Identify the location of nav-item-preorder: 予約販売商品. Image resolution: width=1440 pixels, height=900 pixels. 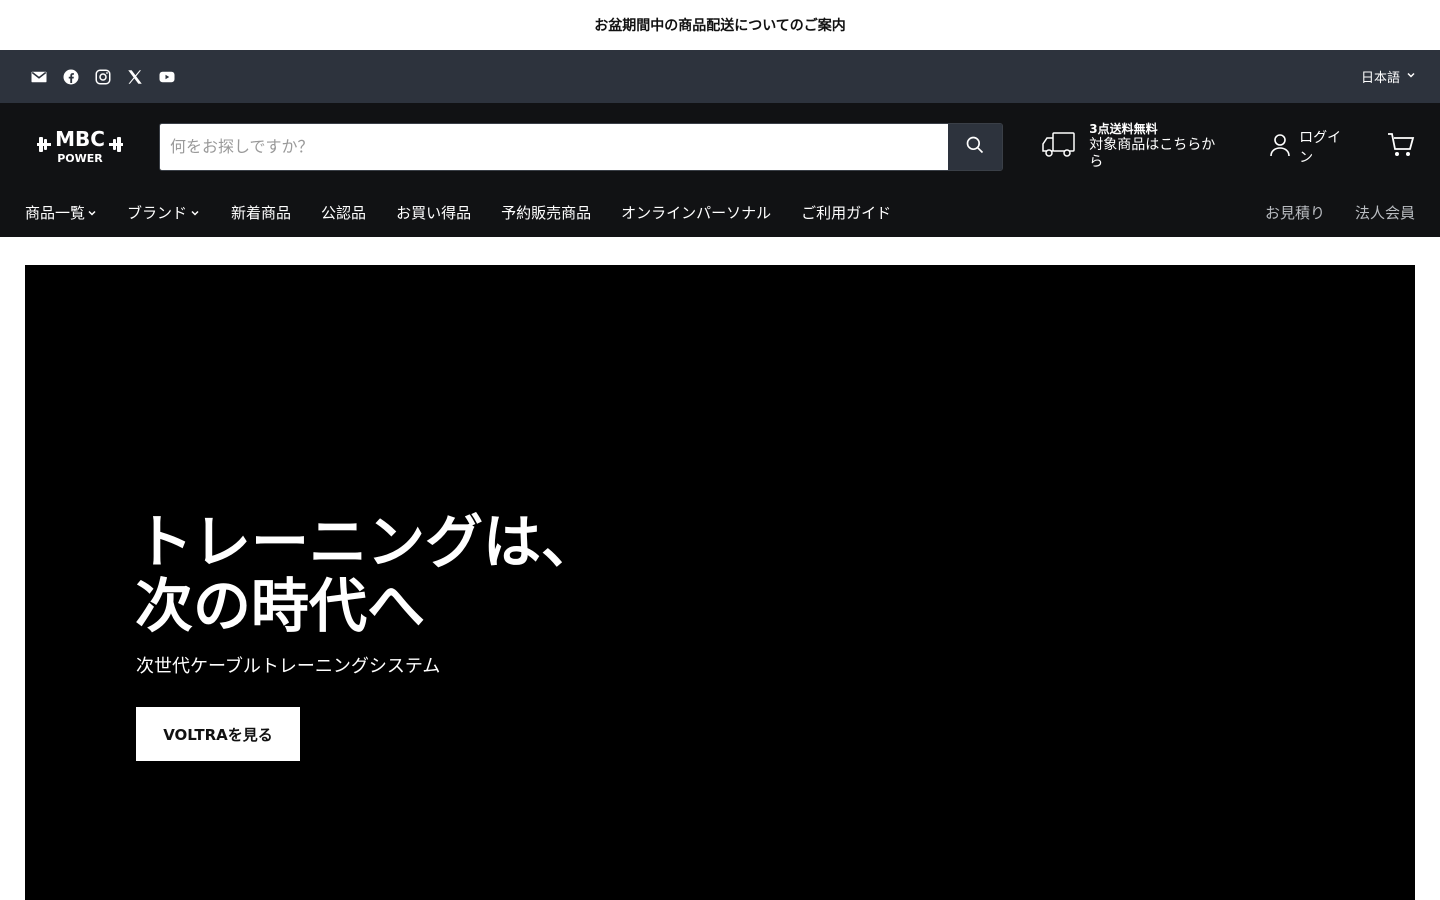
(546, 212).